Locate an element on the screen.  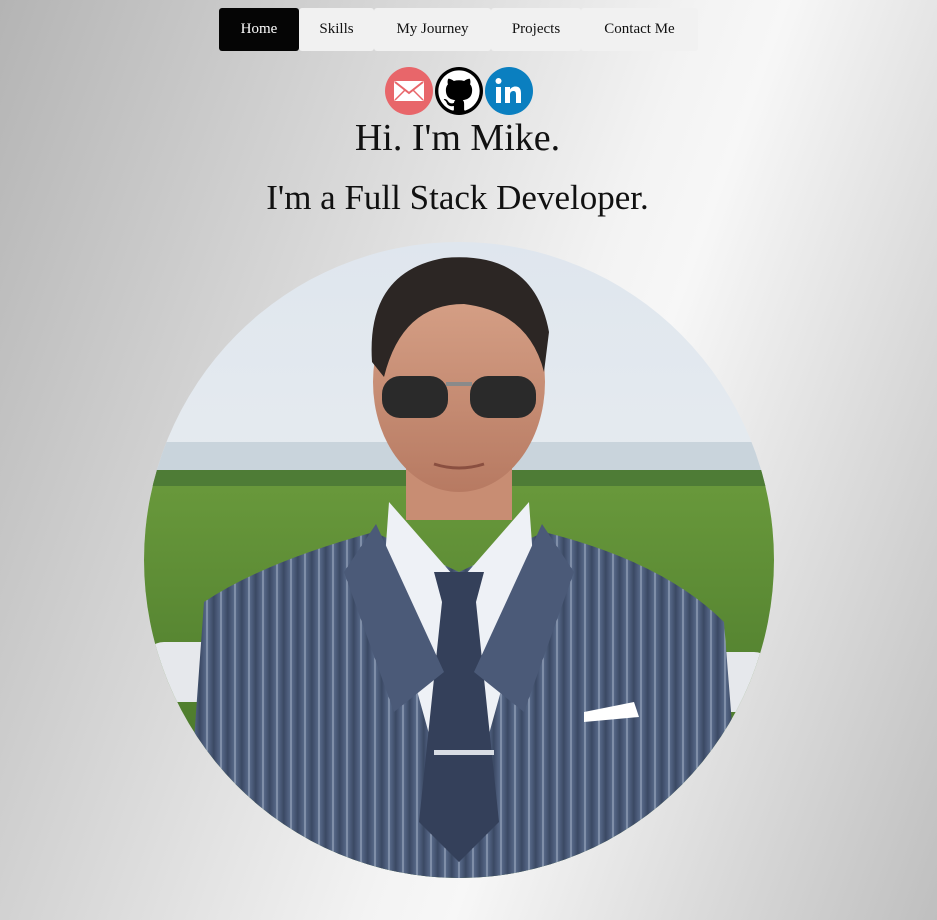
email-icon is located at coordinates (409, 91).